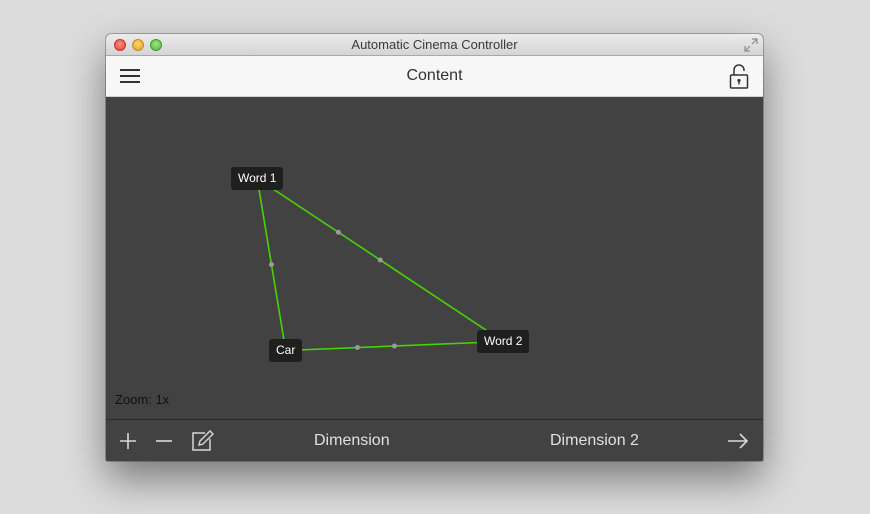  Describe the element at coordinates (739, 77) in the screenshot. I see `unlocked-padlock-icon` at that location.